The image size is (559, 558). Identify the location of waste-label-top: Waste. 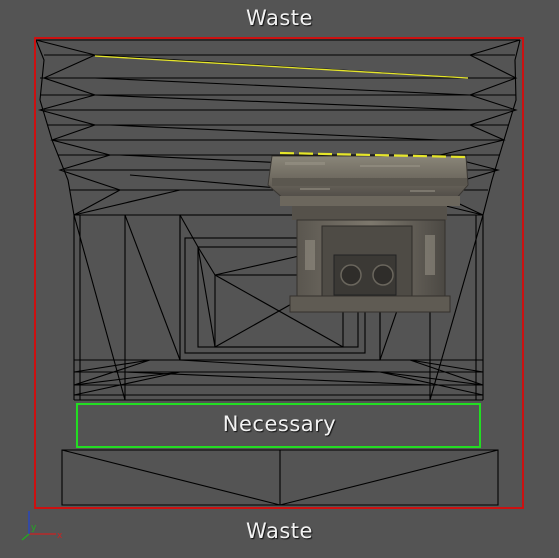
(279, 18).